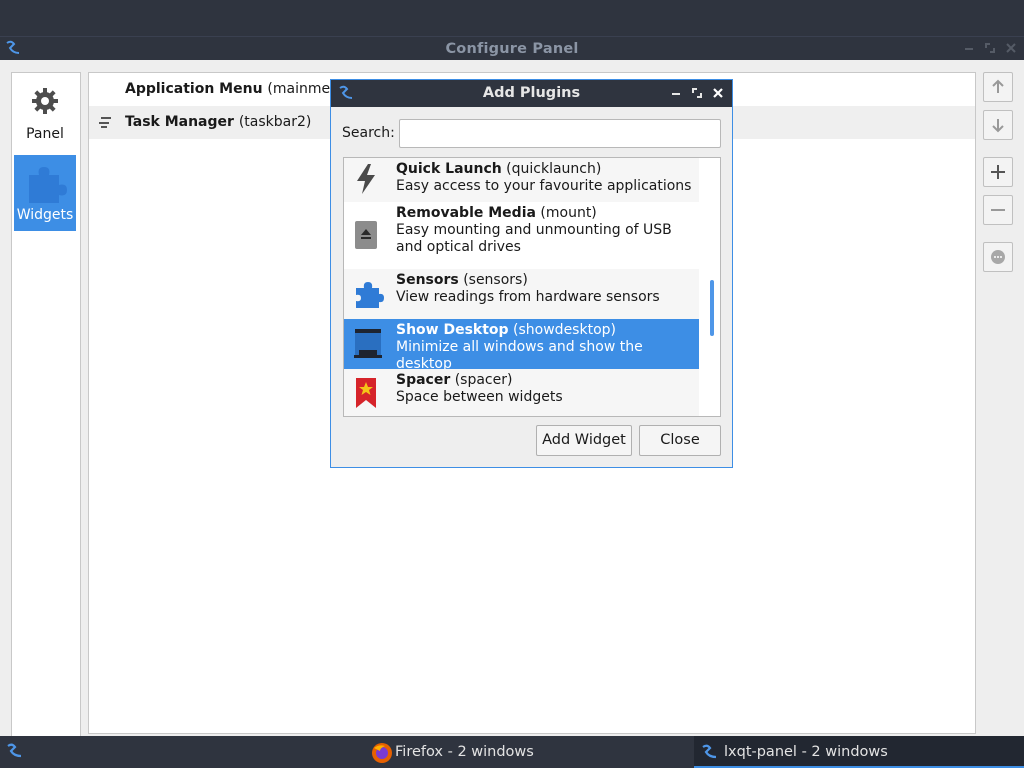 This screenshot has height=768, width=1024. Describe the element at coordinates (449, 169) in the screenshot. I see `plugin-name: Quick Launch` at that location.